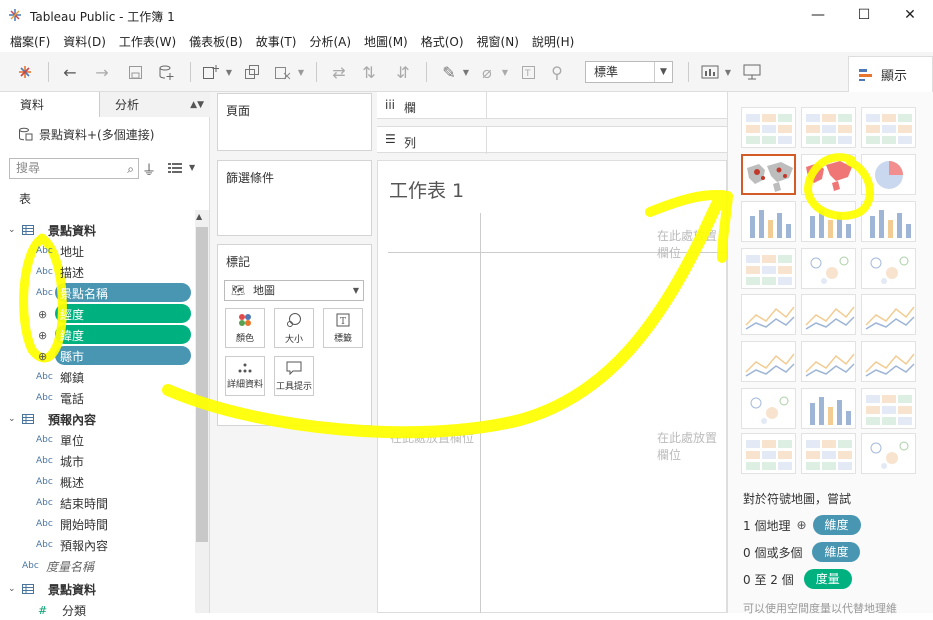 Image resolution: width=933 pixels, height=620 pixels. I want to click on tableau-logo-icon, so click(25, 72).